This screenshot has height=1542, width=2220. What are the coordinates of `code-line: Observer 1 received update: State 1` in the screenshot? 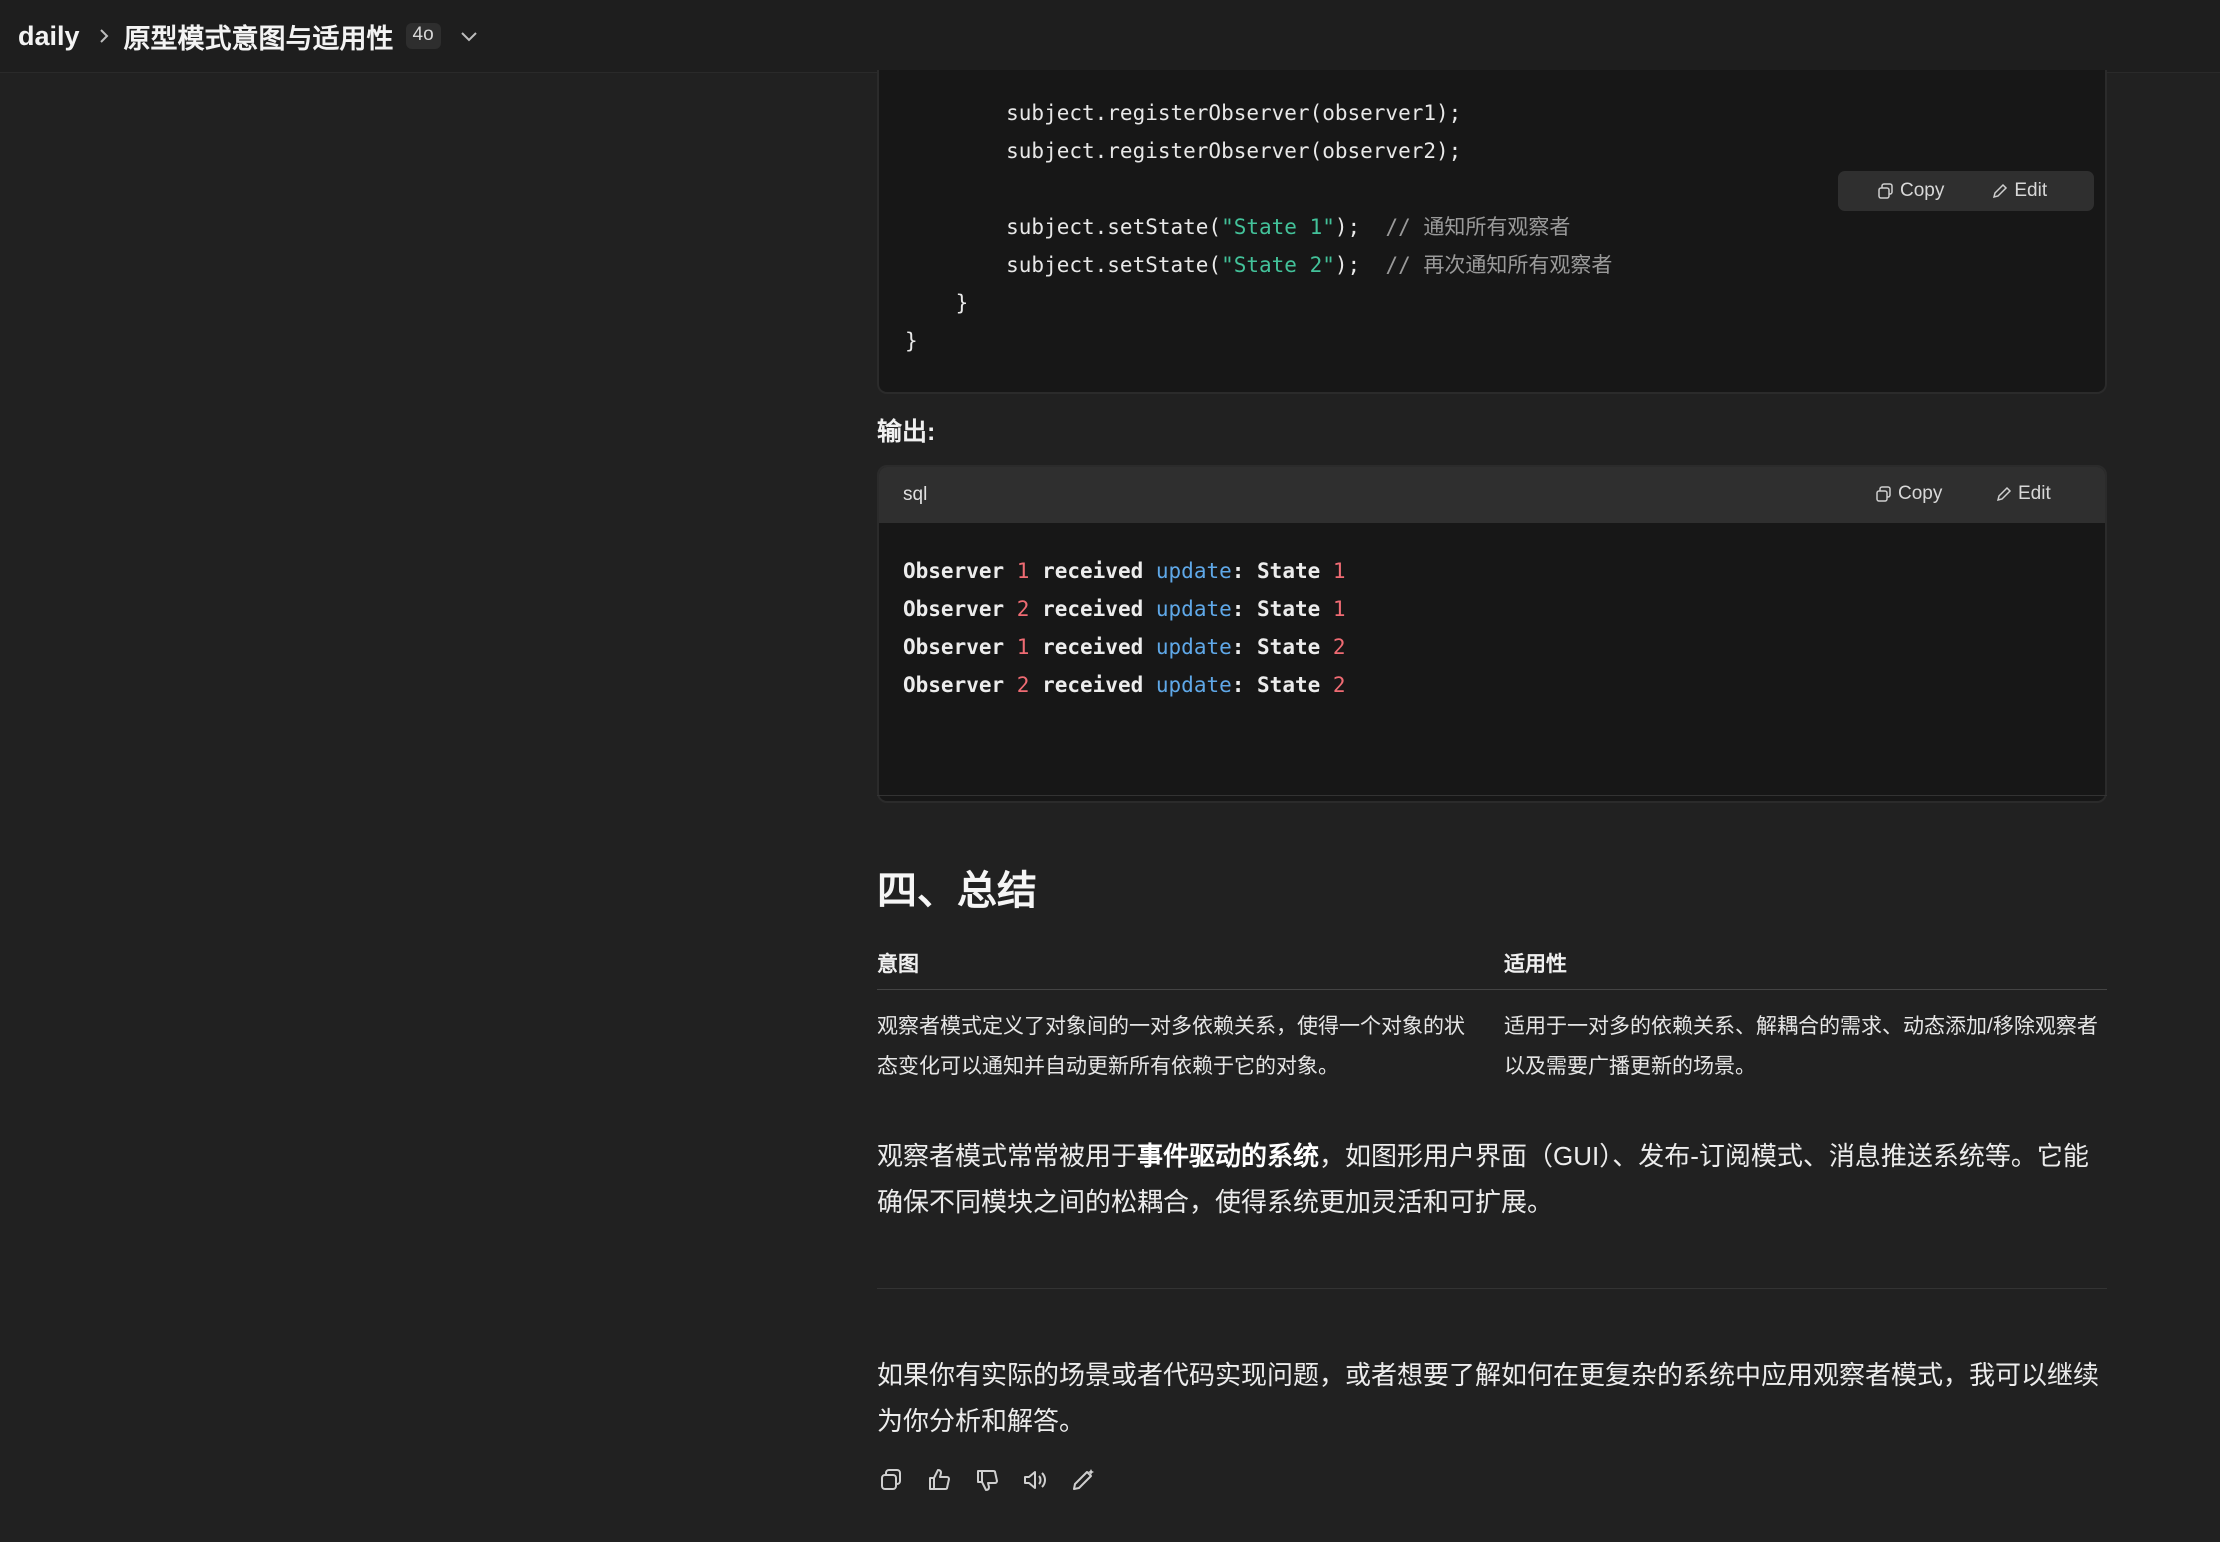 It's located at (1124, 571).